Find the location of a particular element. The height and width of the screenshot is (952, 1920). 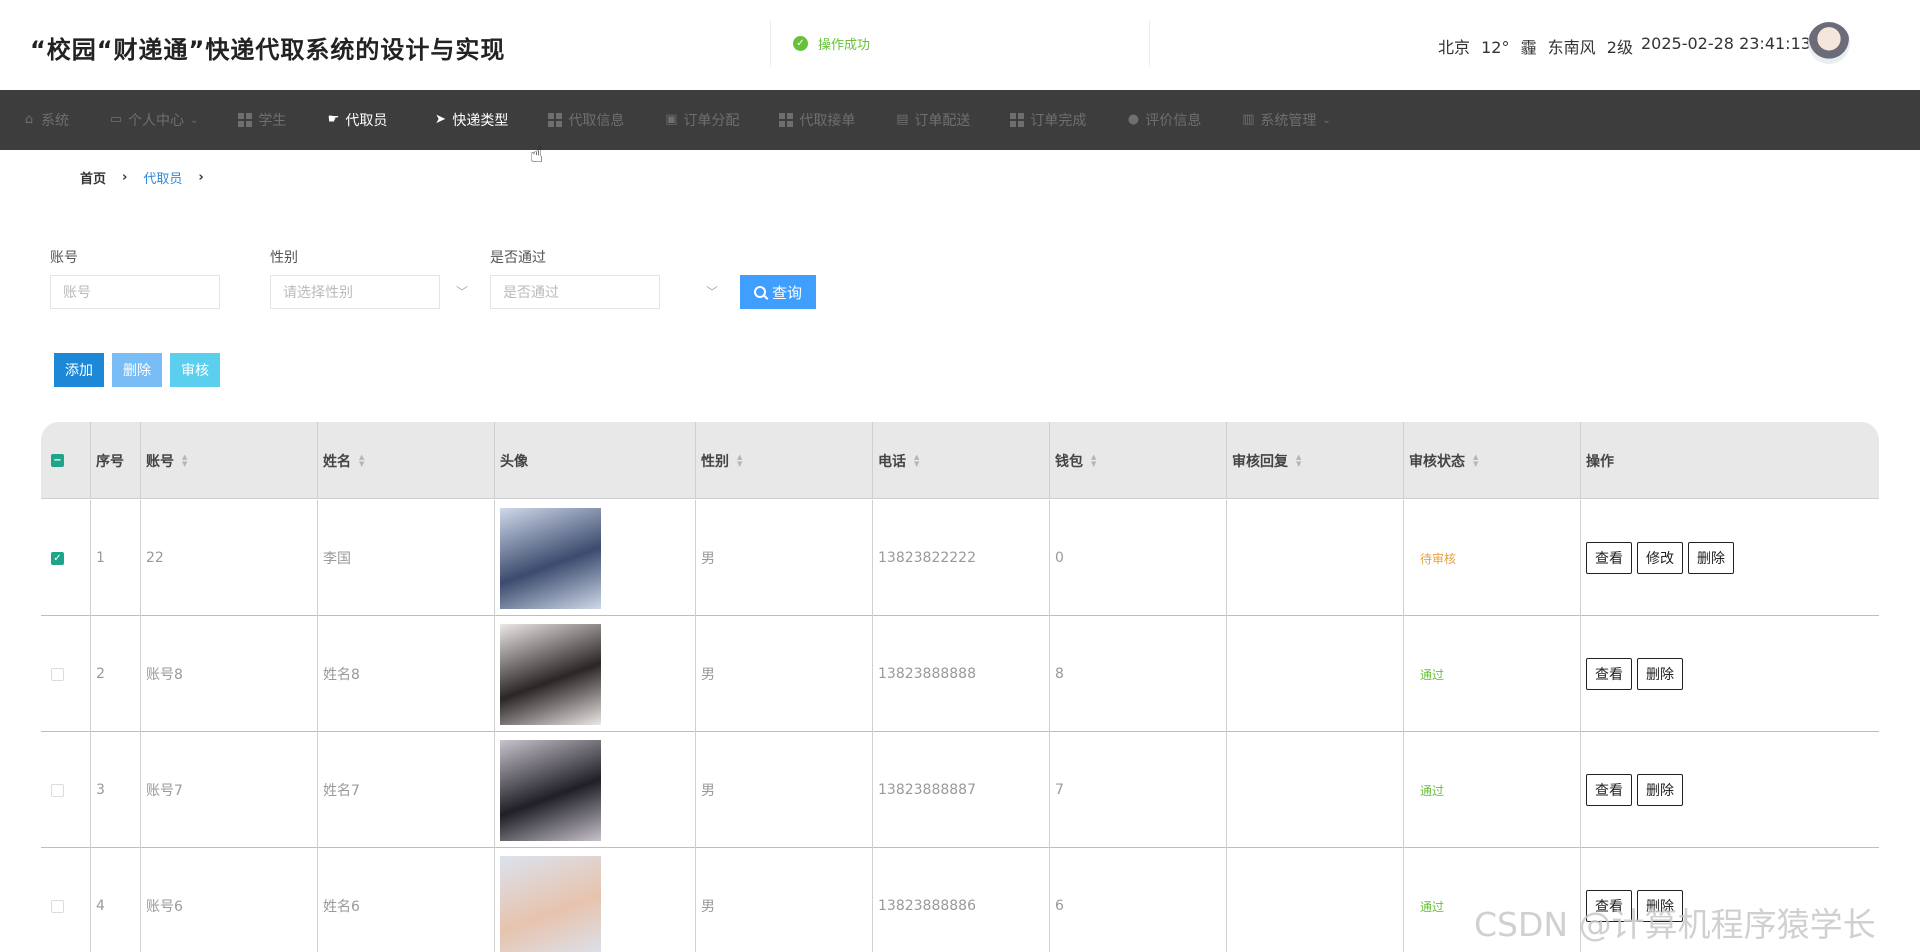

gender-select: 请选择性别 is located at coordinates (355, 292).